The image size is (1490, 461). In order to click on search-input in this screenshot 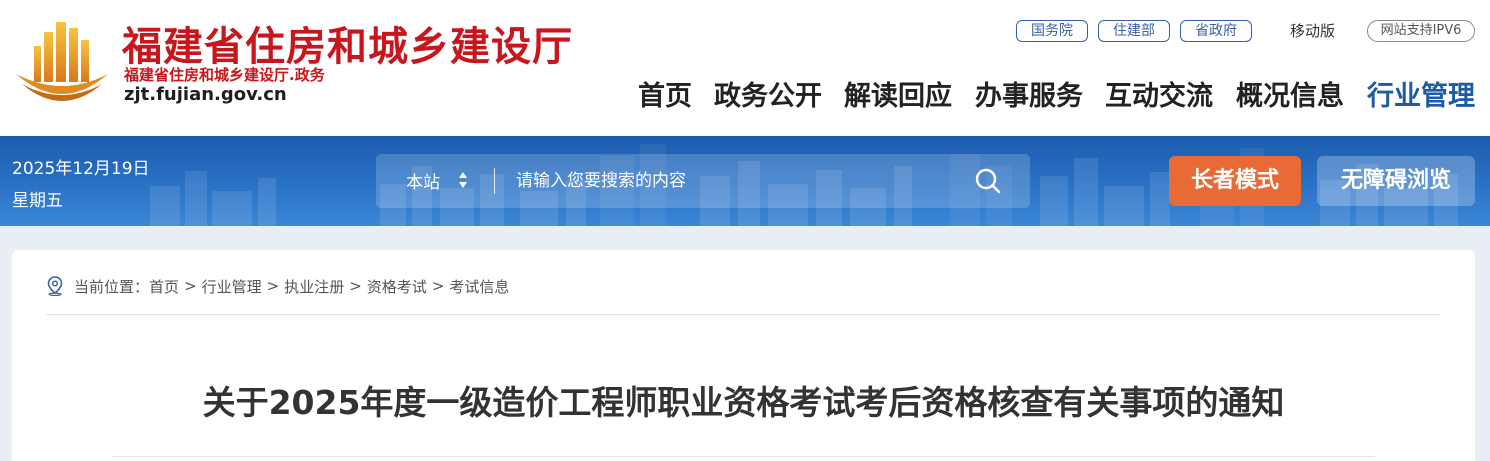, I will do `click(736, 181)`.